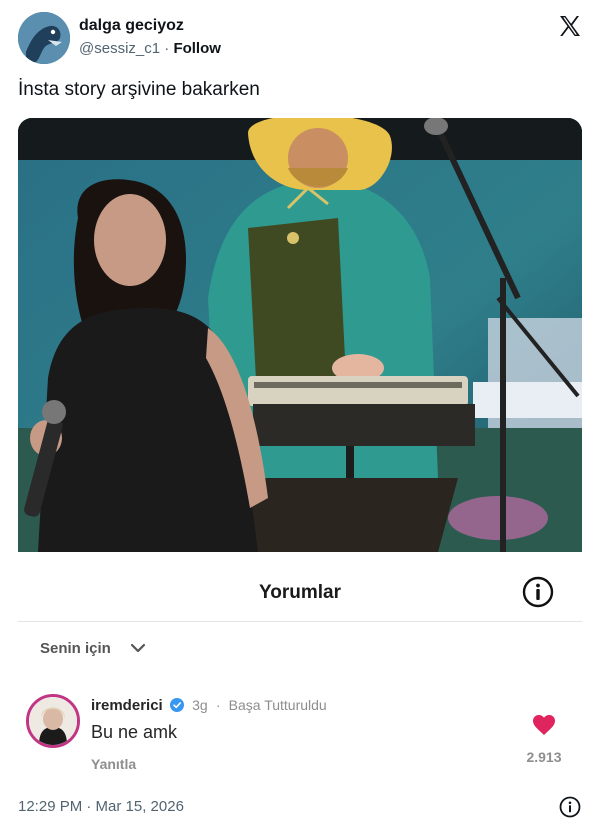 The height and width of the screenshot is (837, 600). What do you see at coordinates (570, 26) in the screenshot?
I see `x-logo-icon` at bounding box center [570, 26].